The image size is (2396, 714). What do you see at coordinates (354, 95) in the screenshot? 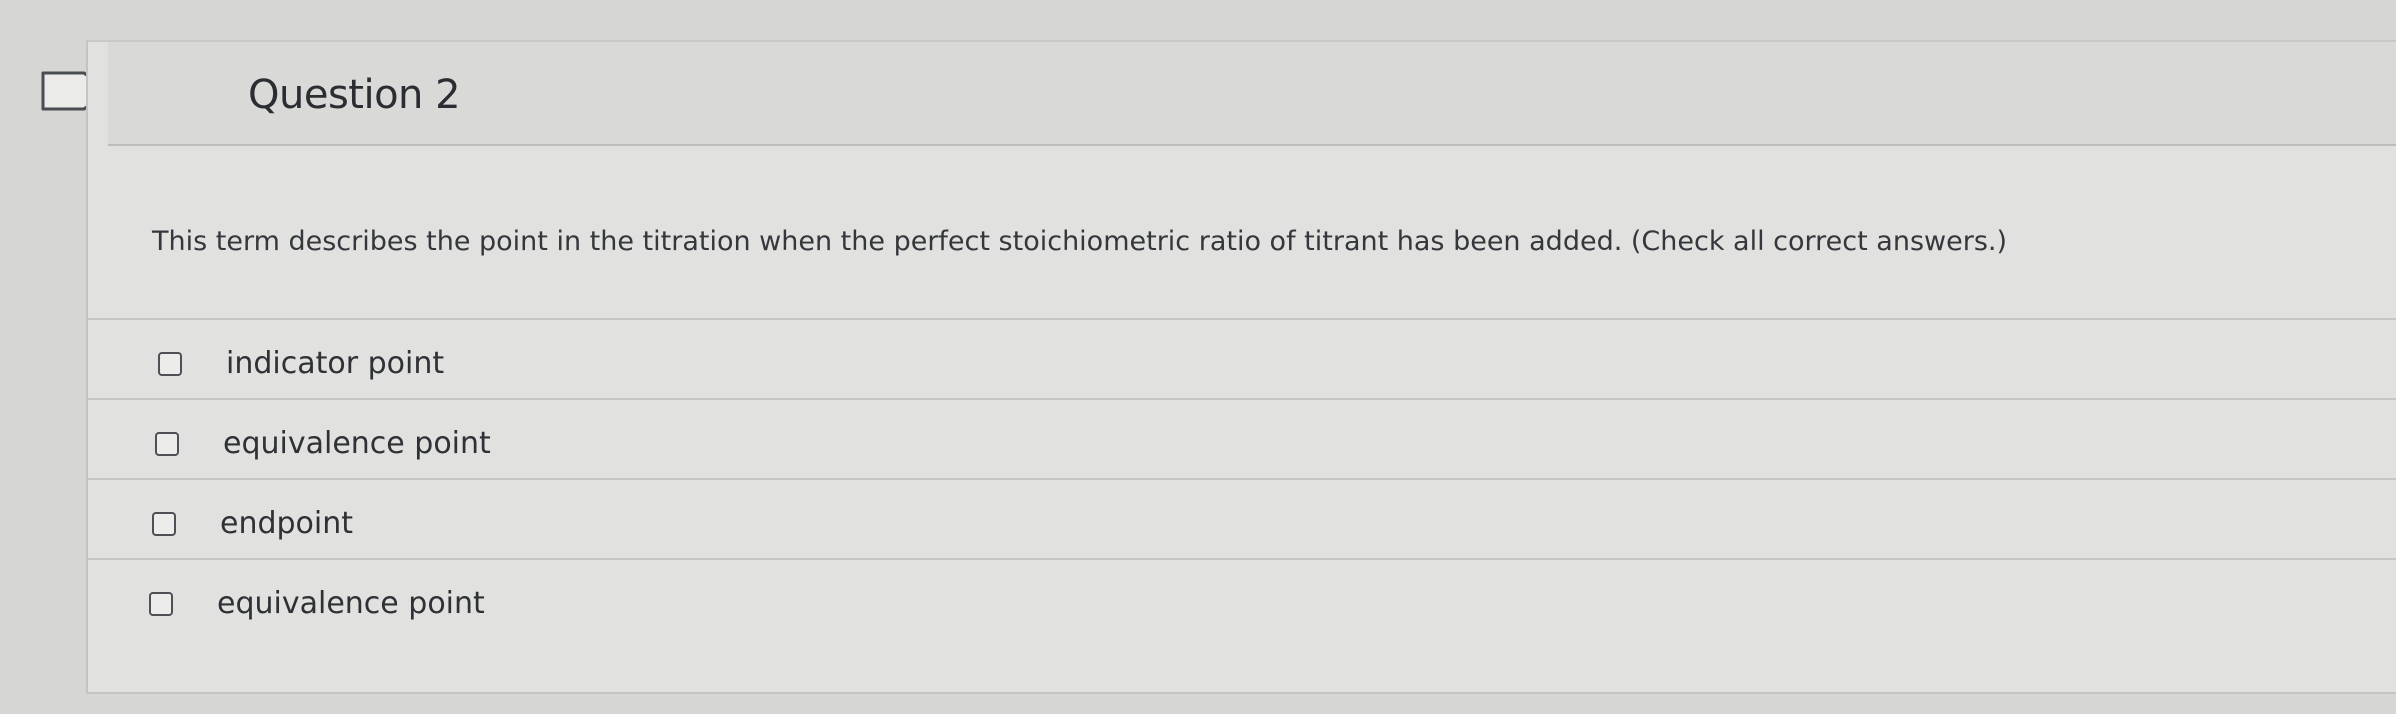
I see `question-title: Question 2` at bounding box center [354, 95].